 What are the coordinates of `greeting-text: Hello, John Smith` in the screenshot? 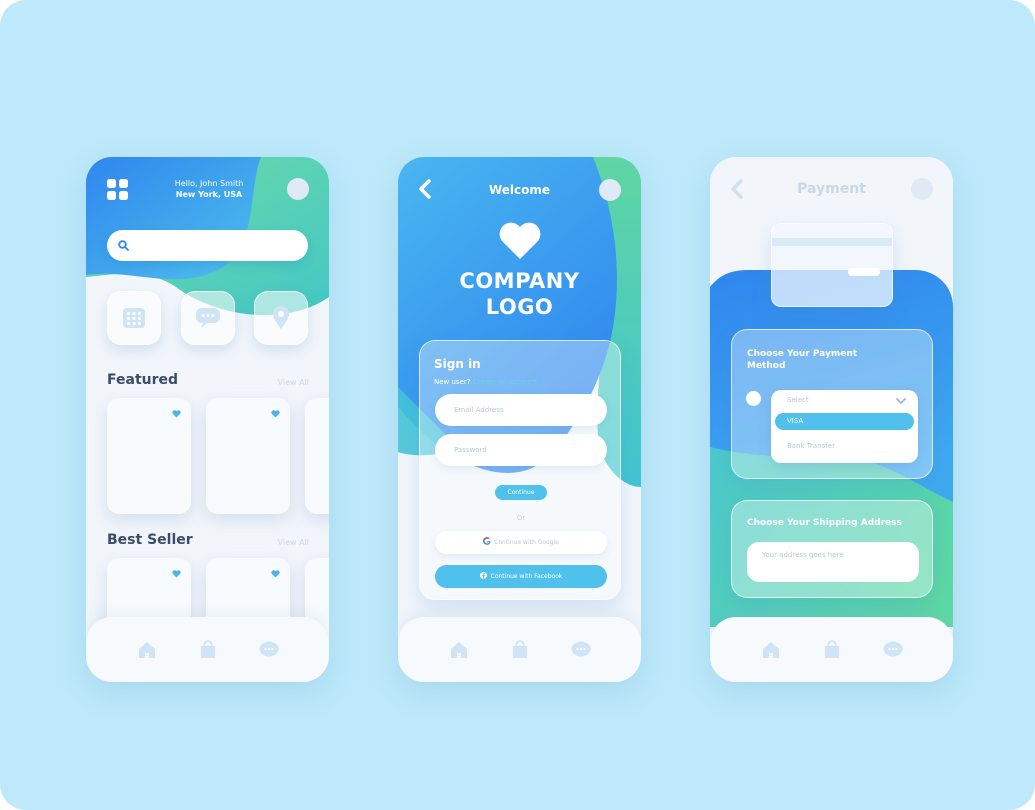 It's located at (209, 183).